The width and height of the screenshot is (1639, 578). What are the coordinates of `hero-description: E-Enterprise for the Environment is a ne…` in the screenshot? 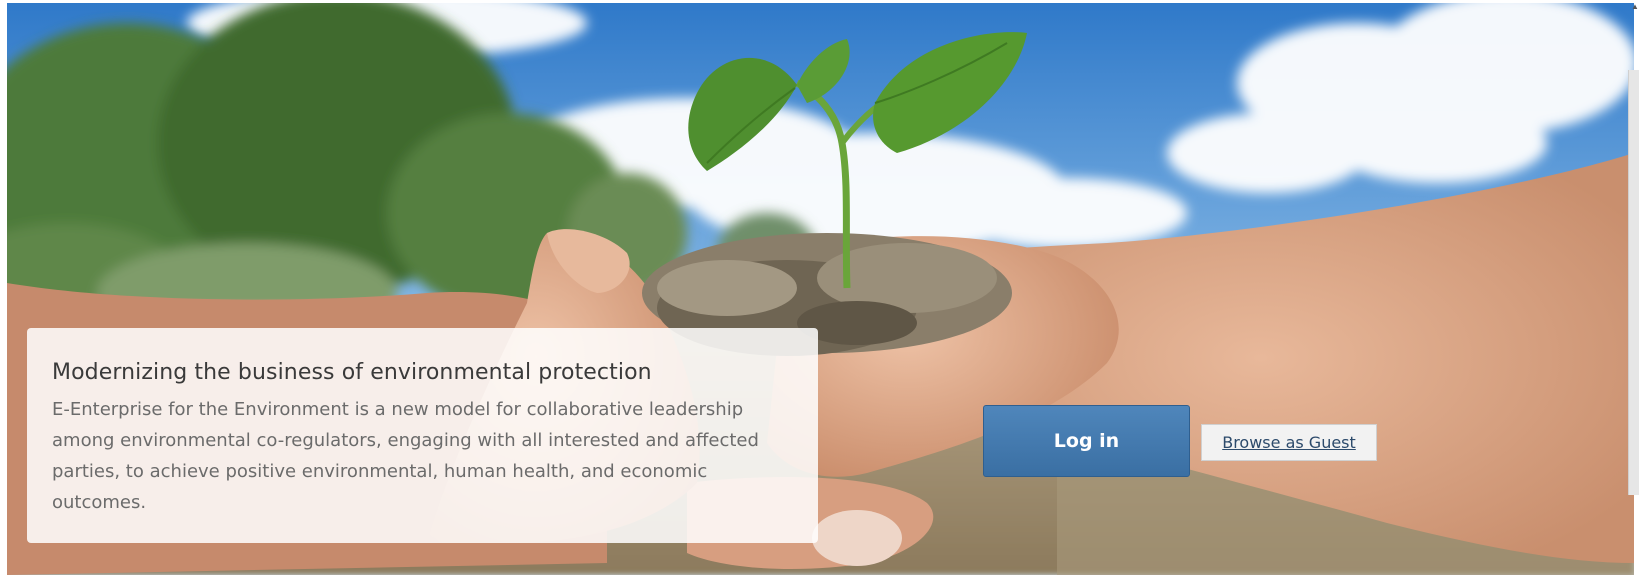 It's located at (405, 456).